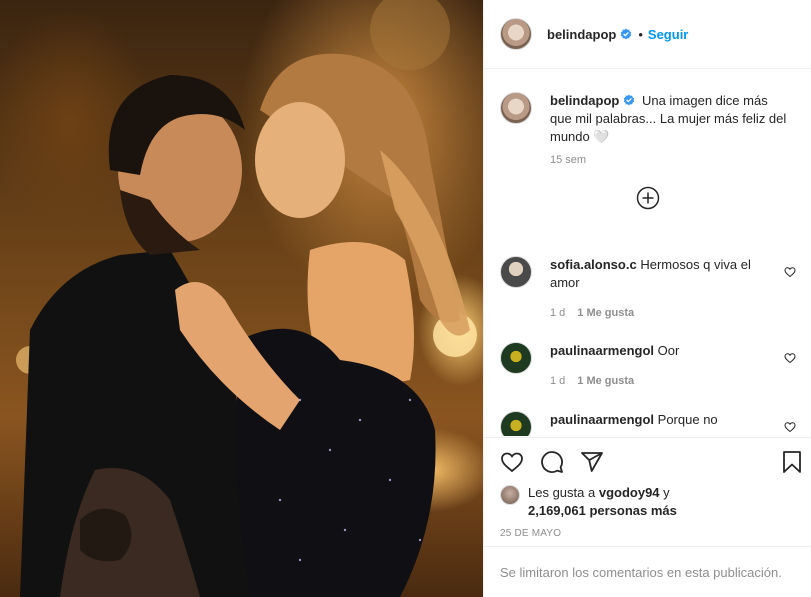 The image size is (811, 597). I want to click on bookmark-icon, so click(792, 462).